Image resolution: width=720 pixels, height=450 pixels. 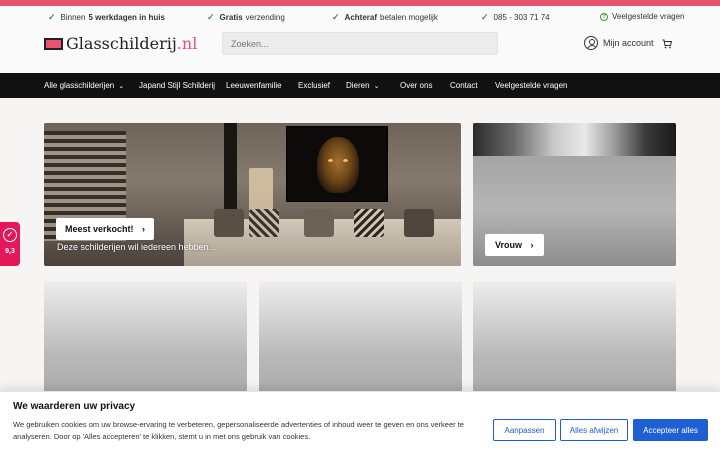 I want to click on usp-phone: ✓ 085 - 303 71 74, so click(x=515, y=17).